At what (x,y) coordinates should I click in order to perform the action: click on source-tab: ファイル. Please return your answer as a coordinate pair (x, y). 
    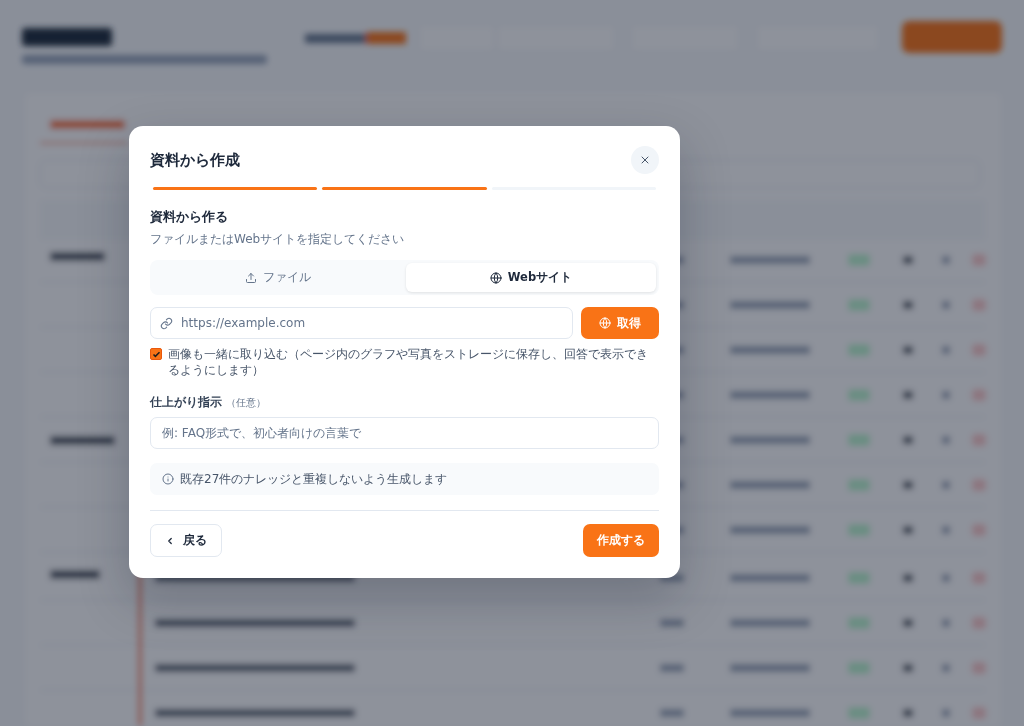
    Looking at the image, I should click on (278, 277).